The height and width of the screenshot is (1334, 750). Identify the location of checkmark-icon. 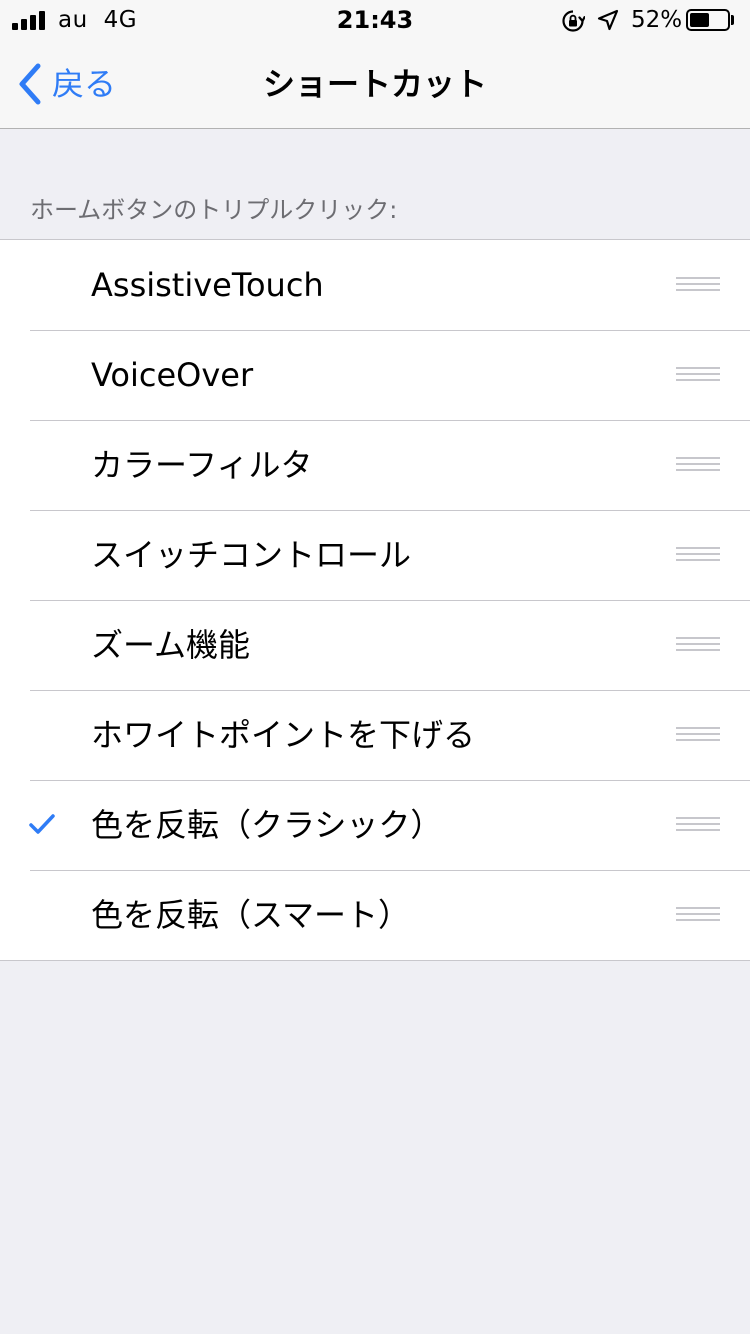
(42, 824).